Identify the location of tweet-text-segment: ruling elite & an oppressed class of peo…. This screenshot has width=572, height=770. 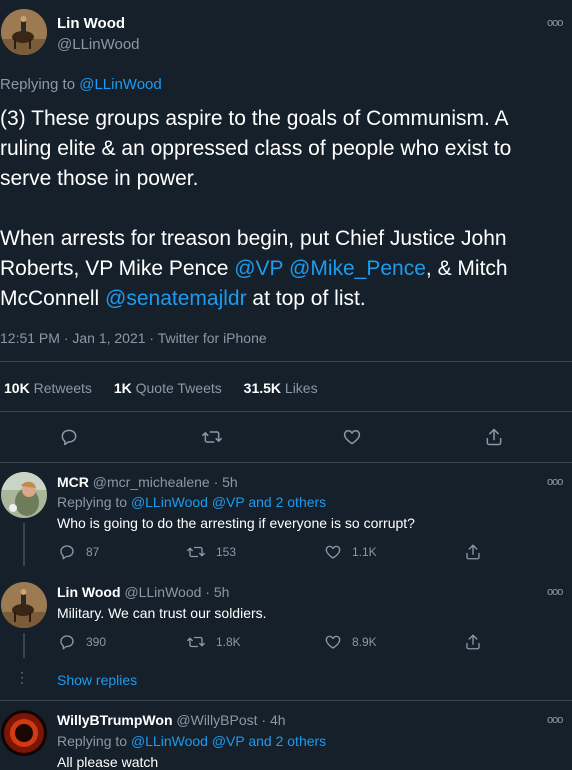
(256, 148).